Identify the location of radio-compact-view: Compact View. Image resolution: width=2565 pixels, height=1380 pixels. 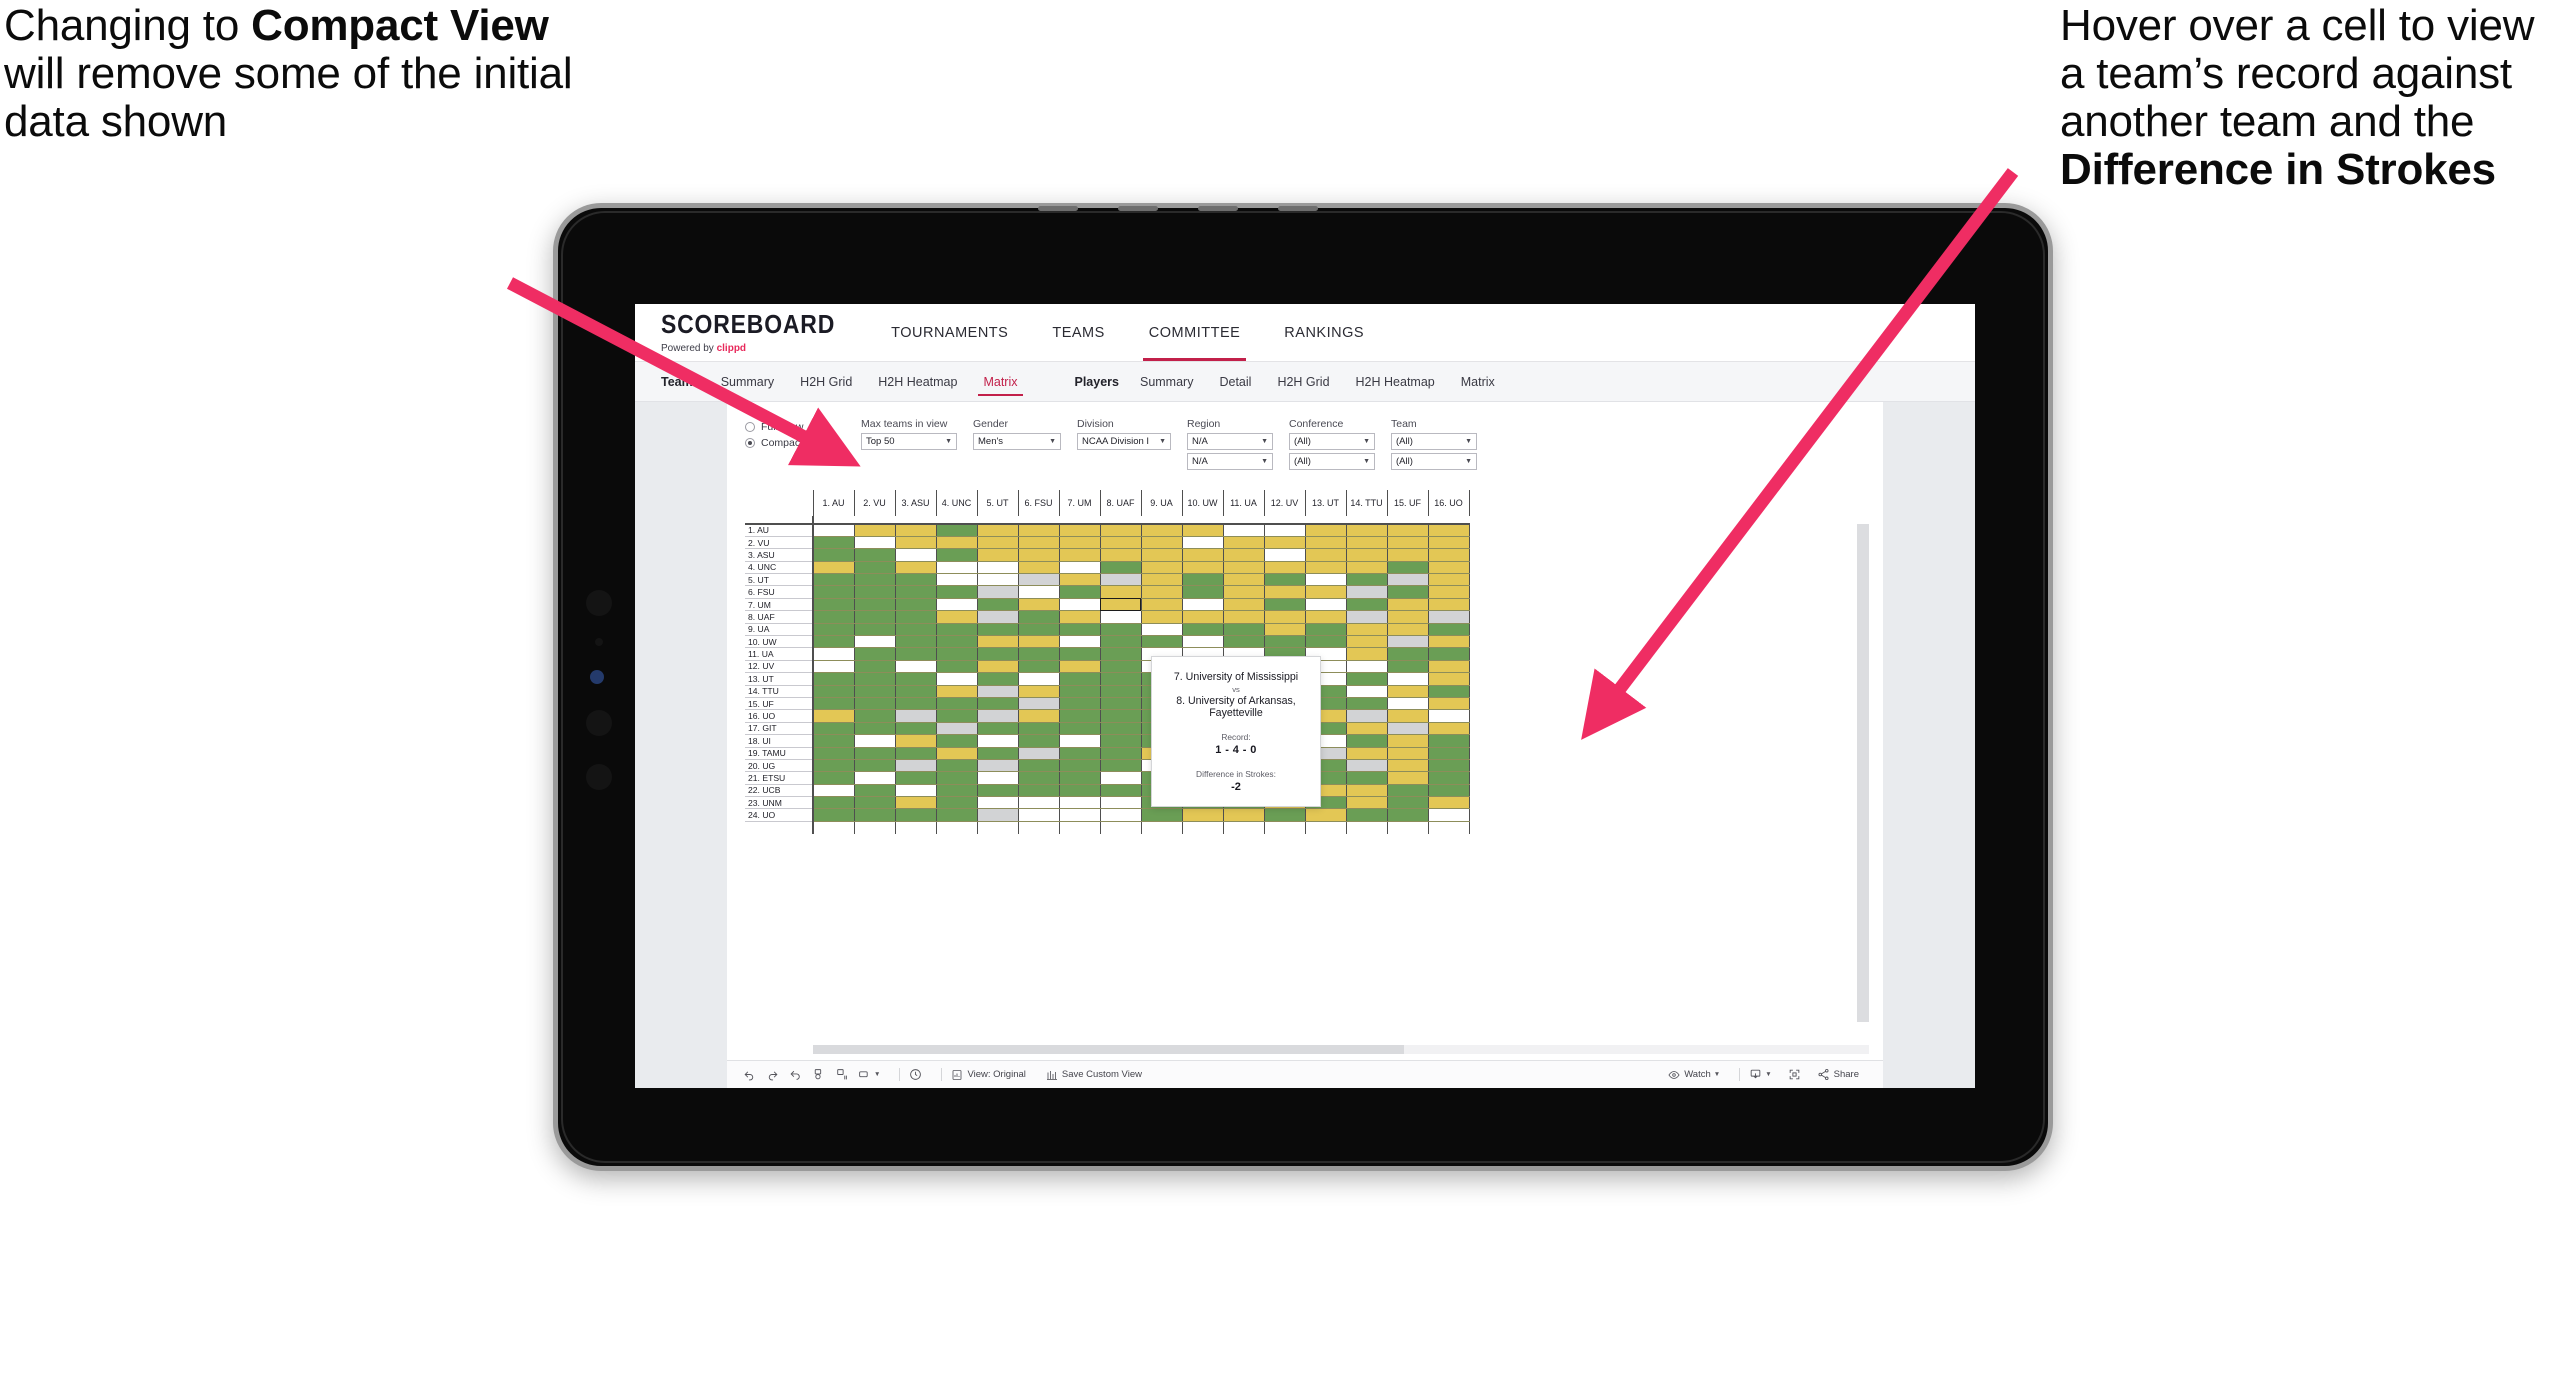
(803, 443).